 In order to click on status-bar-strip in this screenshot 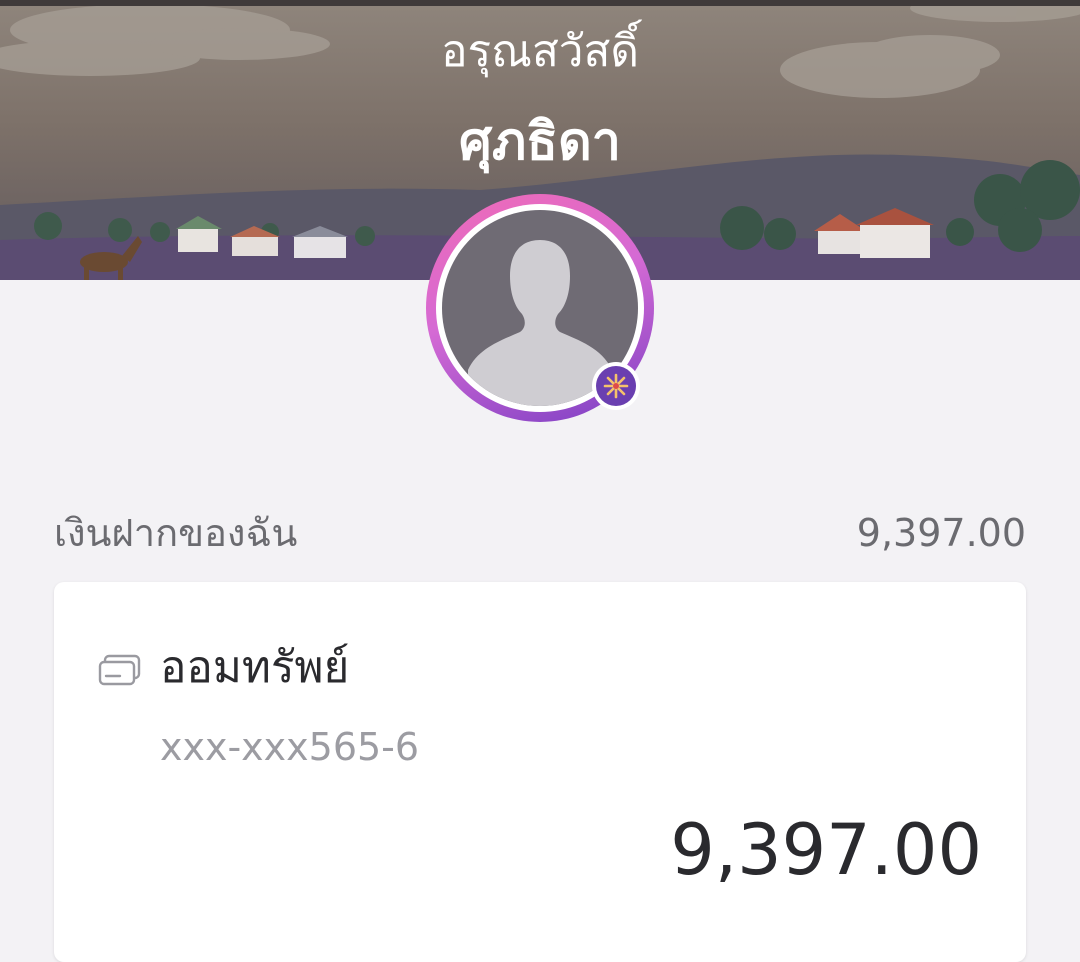, I will do `click(540, 3)`.